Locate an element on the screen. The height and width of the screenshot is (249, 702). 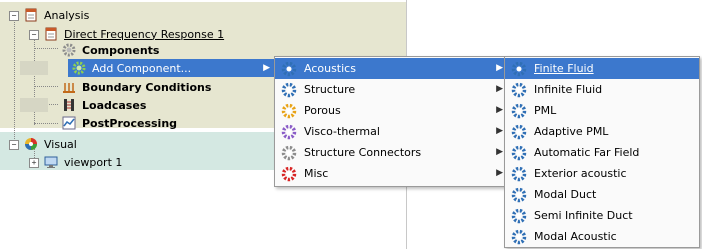
menu-label: Semi Infinite Duct is located at coordinates (583, 215).